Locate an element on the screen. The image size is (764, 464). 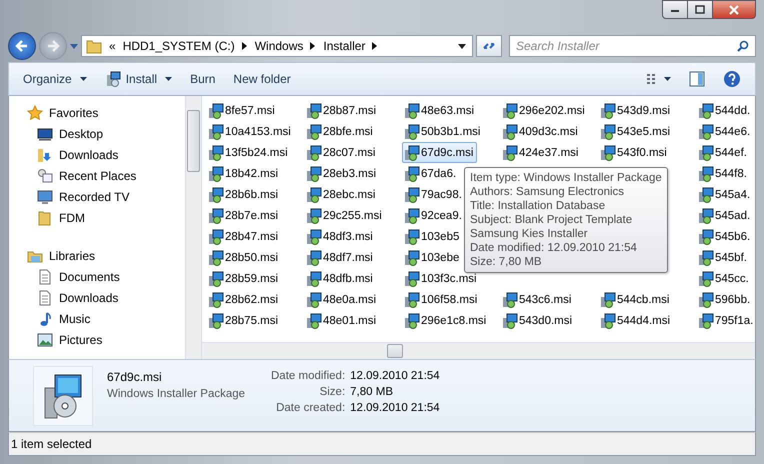
file-item: 48e01.msi is located at coordinates (342, 320).